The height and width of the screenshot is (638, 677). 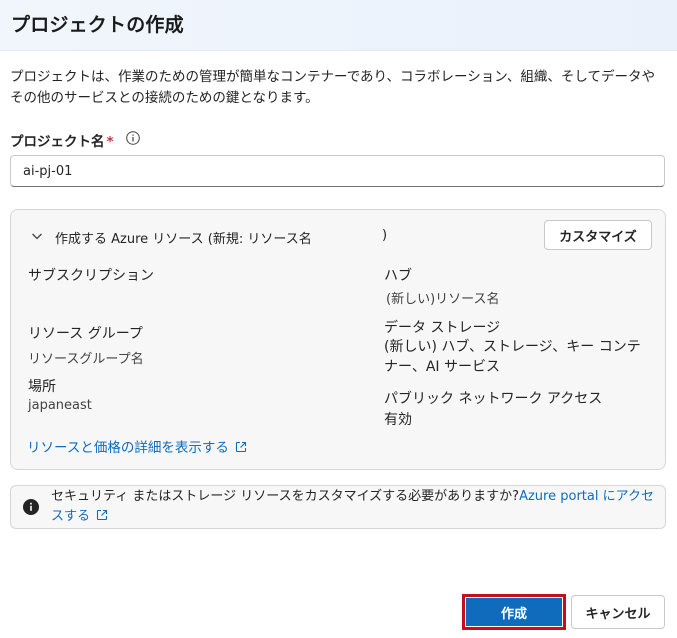 I want to click on location-value: japaneast, so click(x=60, y=405).